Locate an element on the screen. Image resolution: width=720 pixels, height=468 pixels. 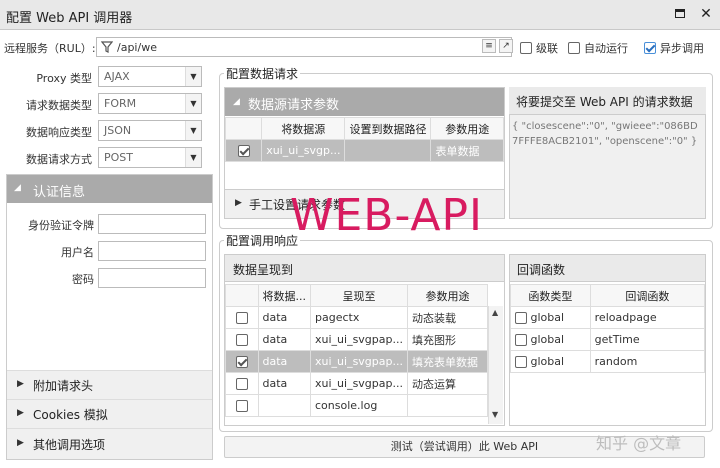
section-other-options: ▶ 其他调用选项 is located at coordinates (109, 443).